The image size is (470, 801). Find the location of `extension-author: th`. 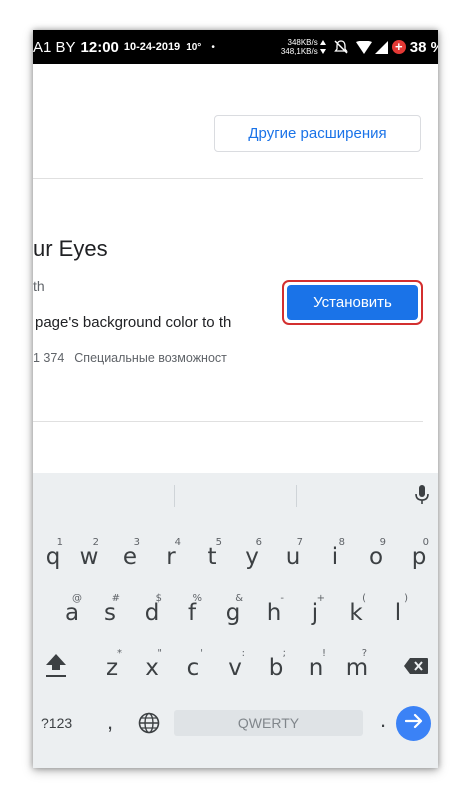

extension-author: th is located at coordinates (39, 286).